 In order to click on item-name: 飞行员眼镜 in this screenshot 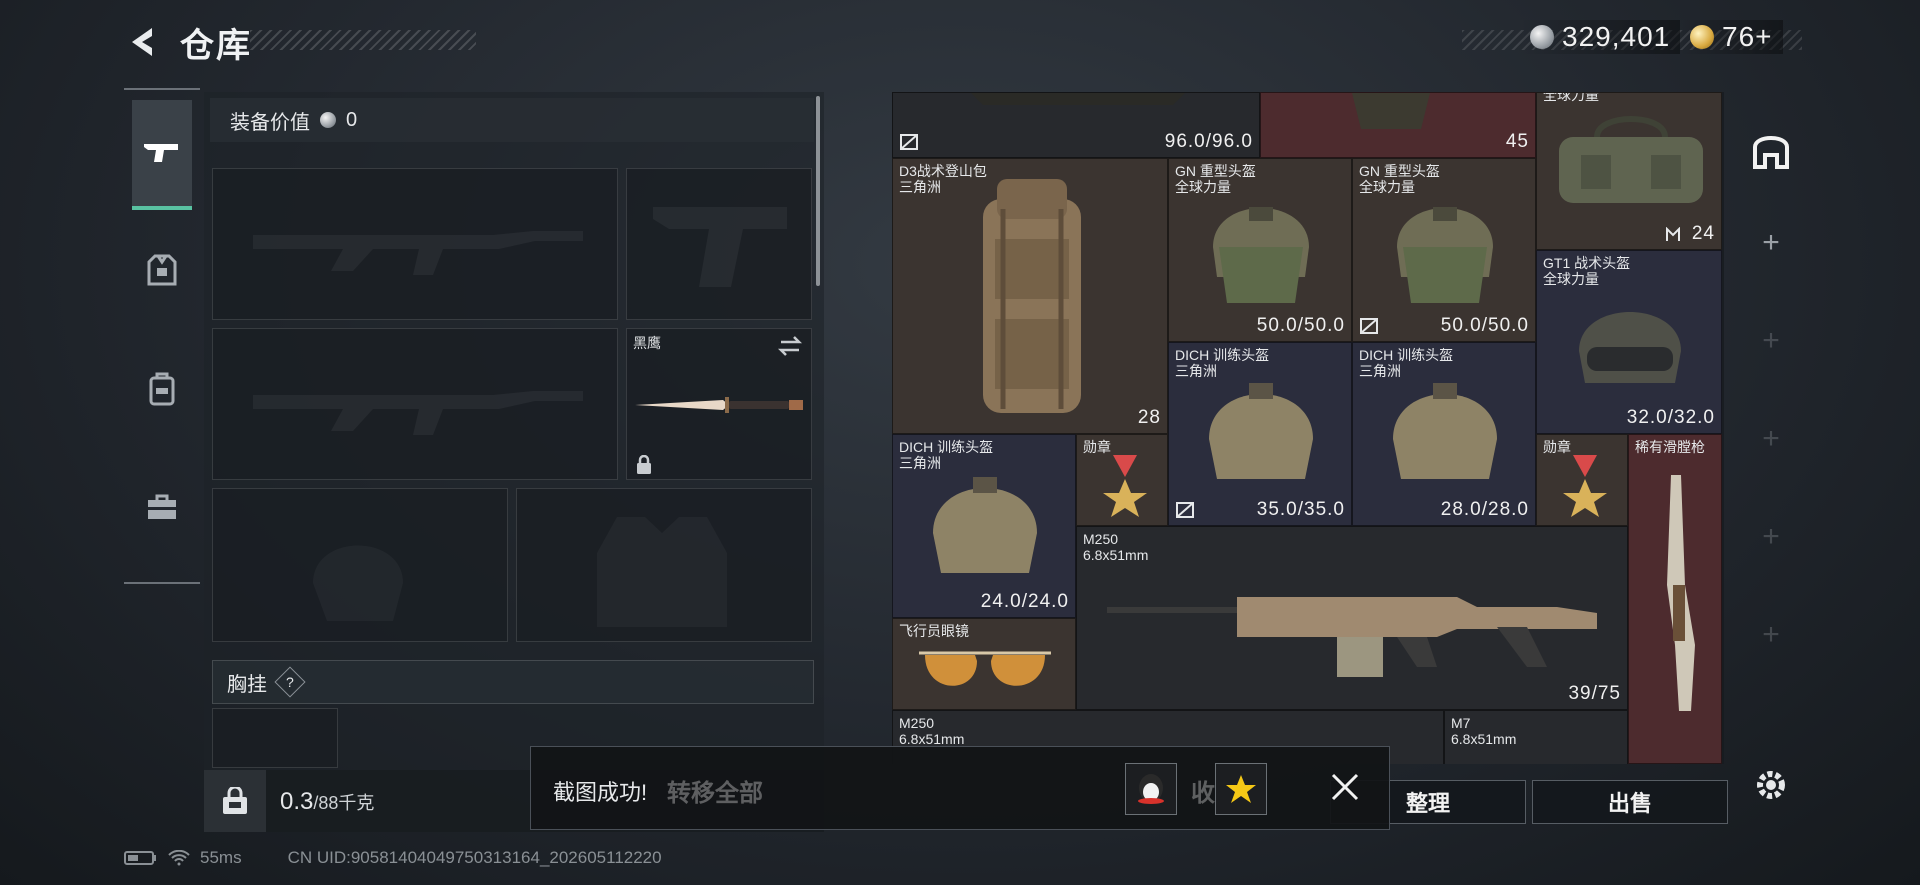, I will do `click(934, 631)`.